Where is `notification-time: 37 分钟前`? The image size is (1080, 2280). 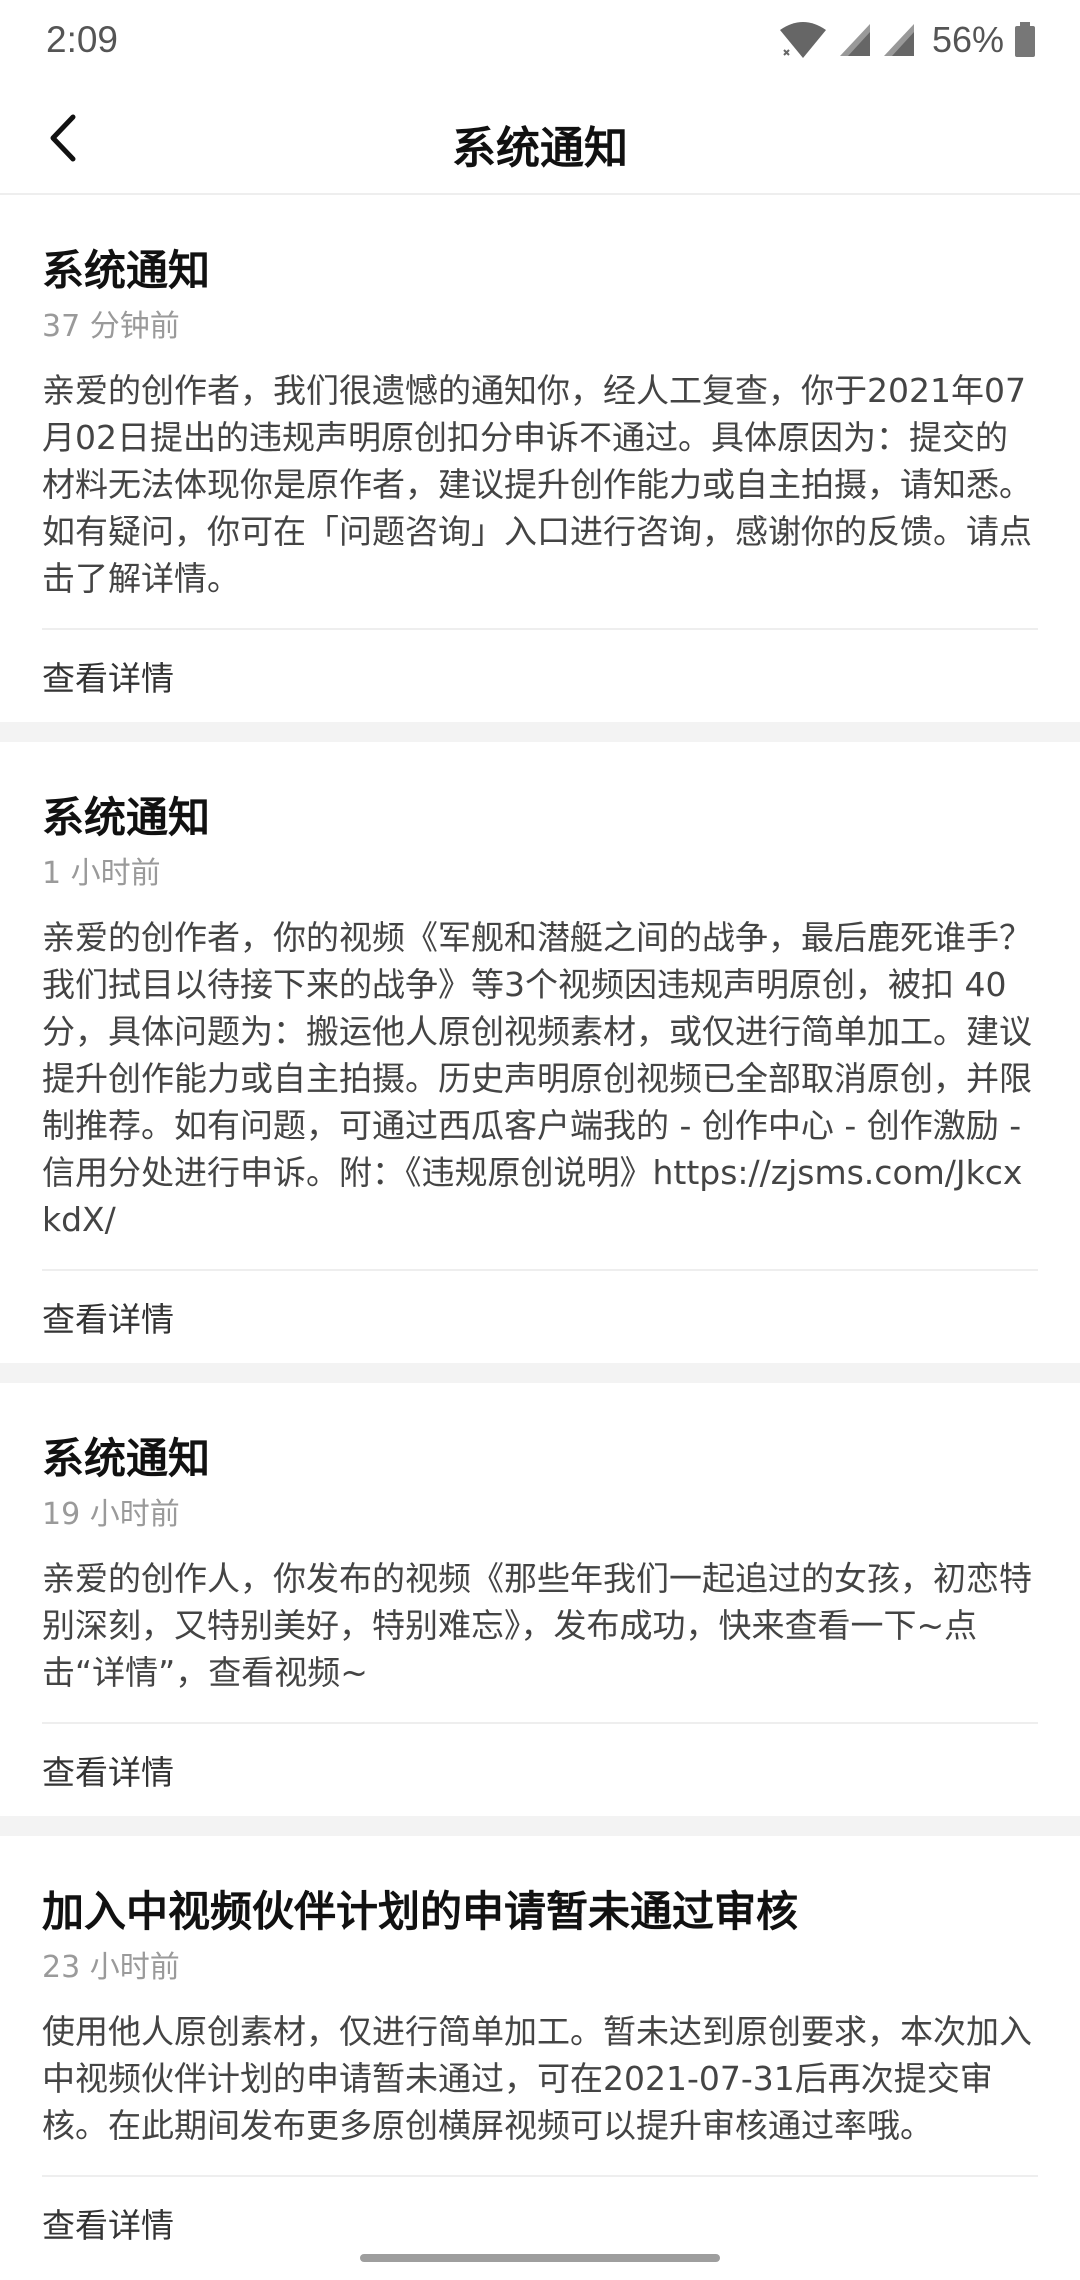 notification-time: 37 分钟前 is located at coordinates (111, 326).